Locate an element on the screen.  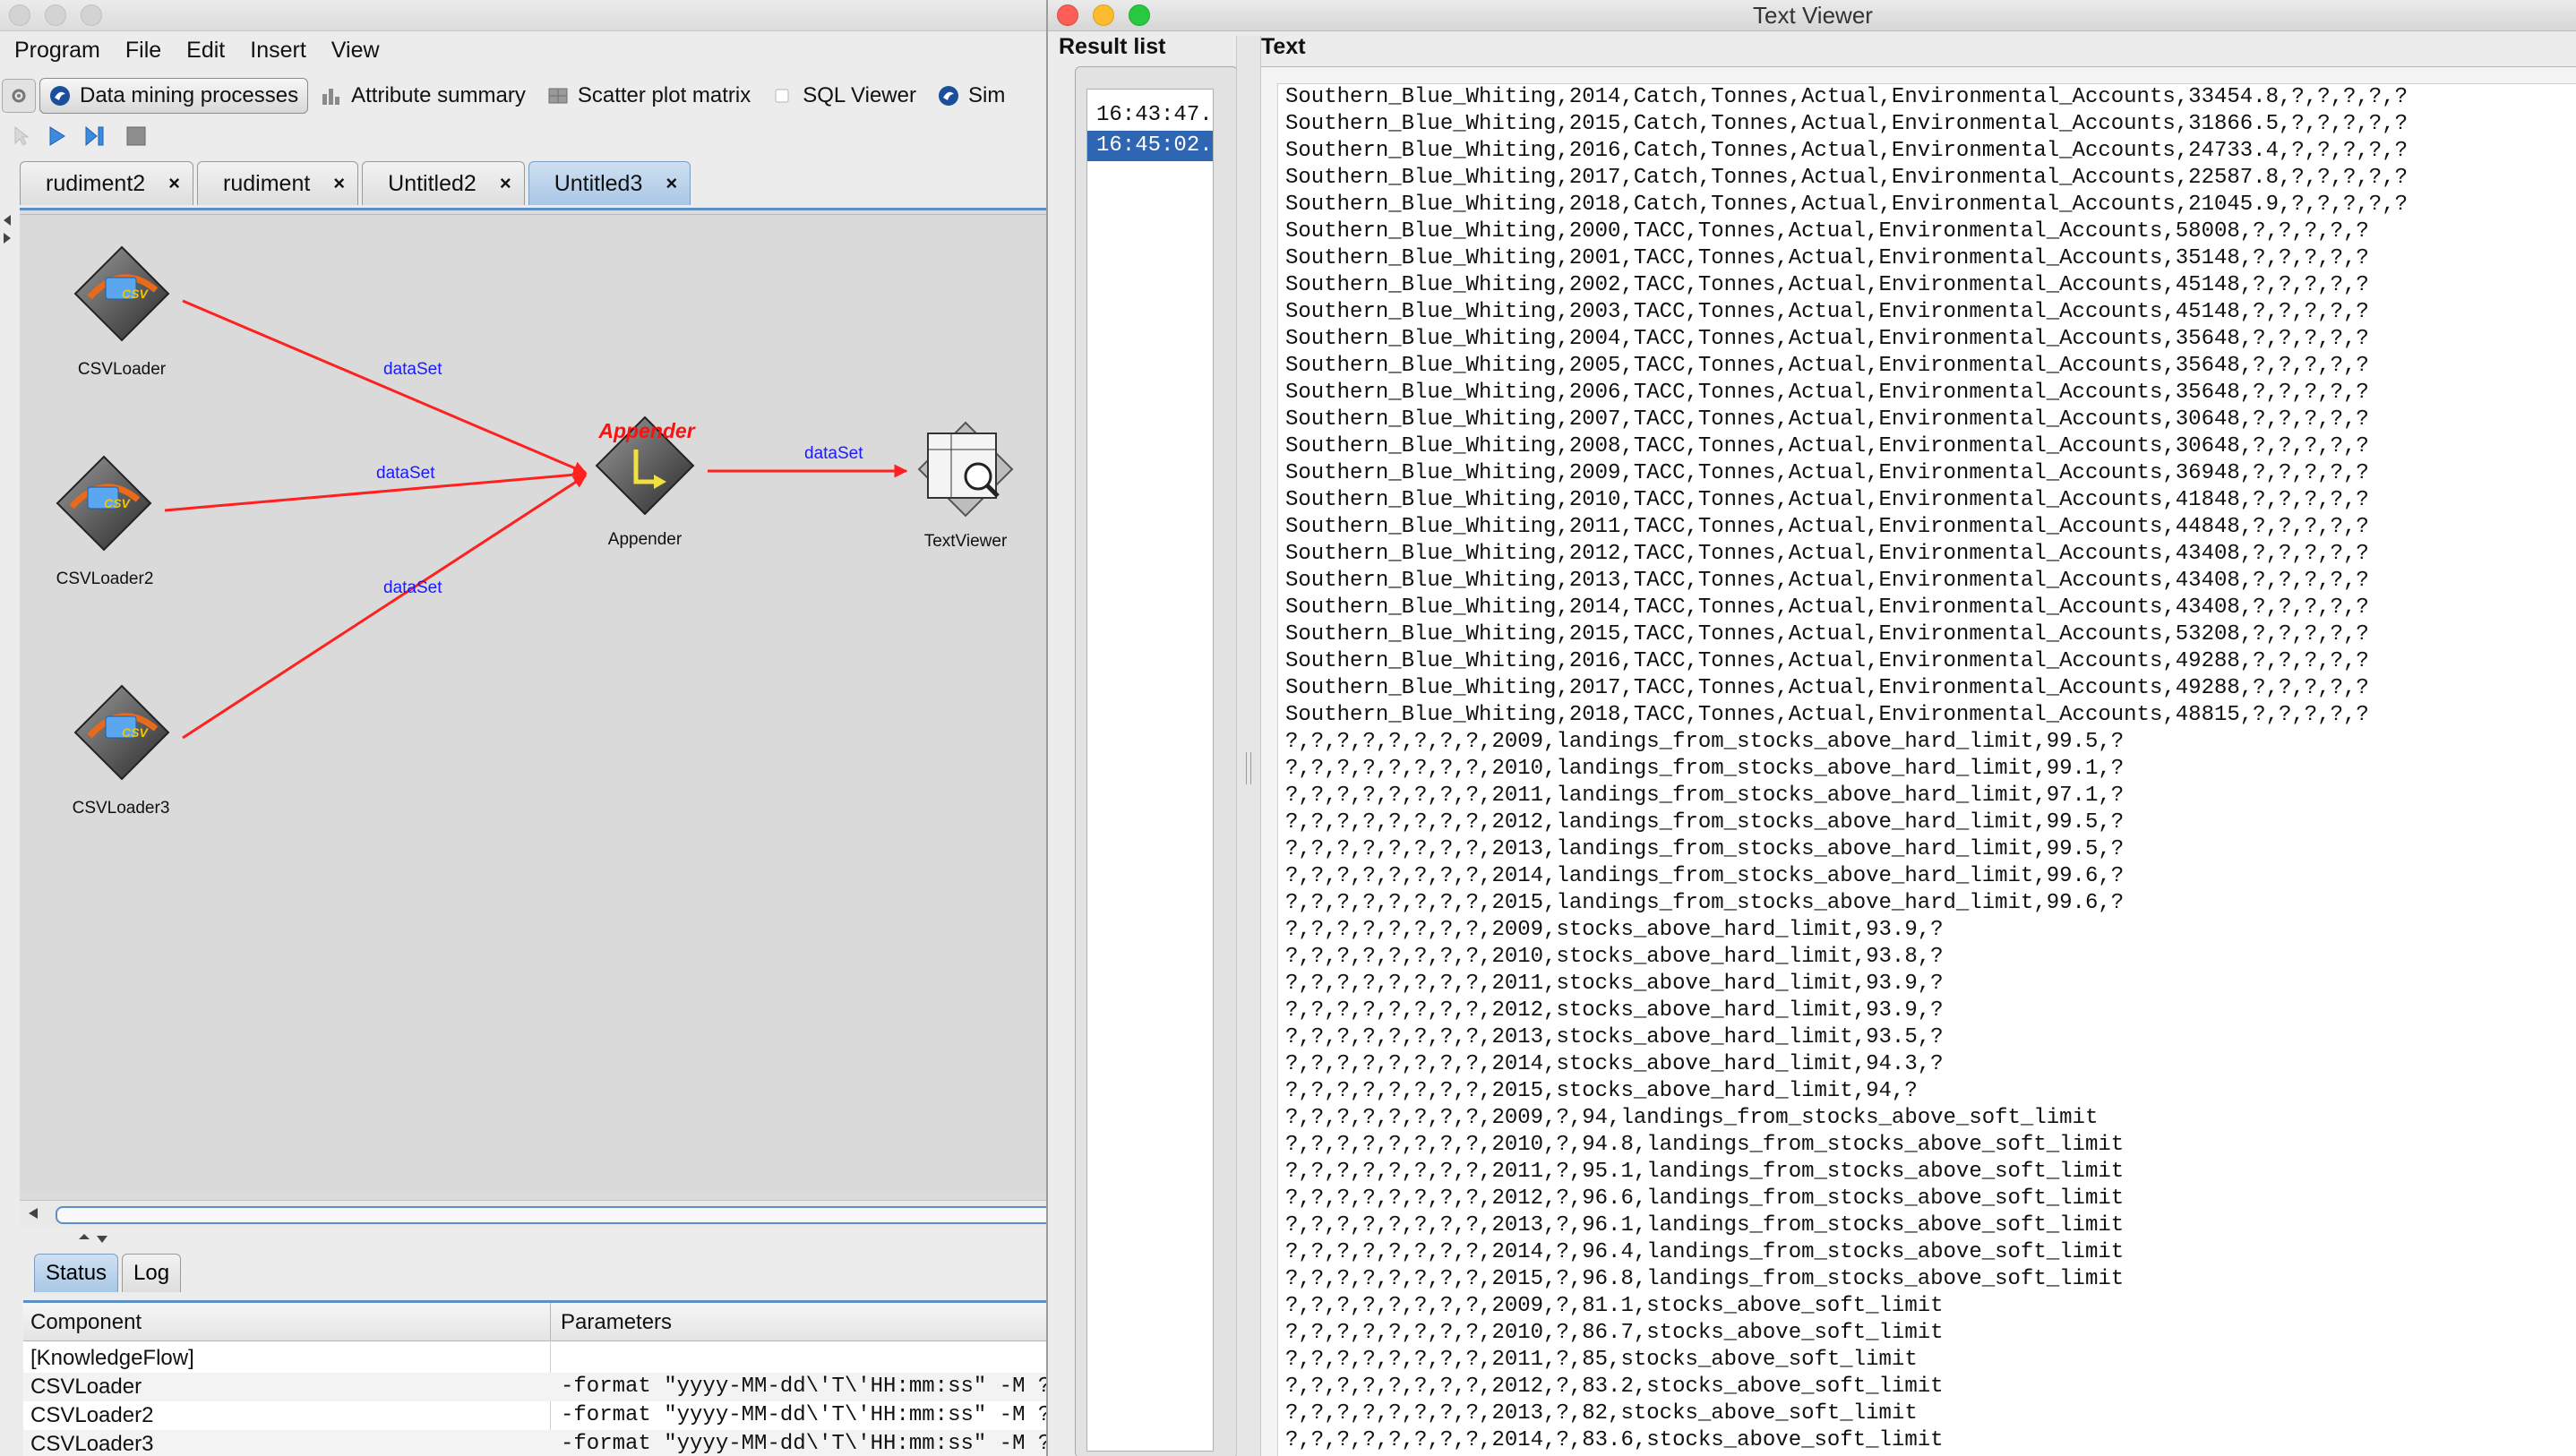
edge-csv3-appender is located at coordinates (385, 607).